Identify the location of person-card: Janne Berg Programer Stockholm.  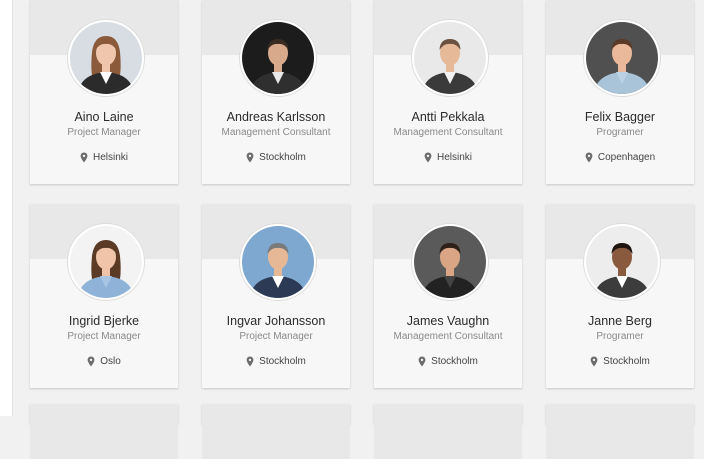
(620, 296).